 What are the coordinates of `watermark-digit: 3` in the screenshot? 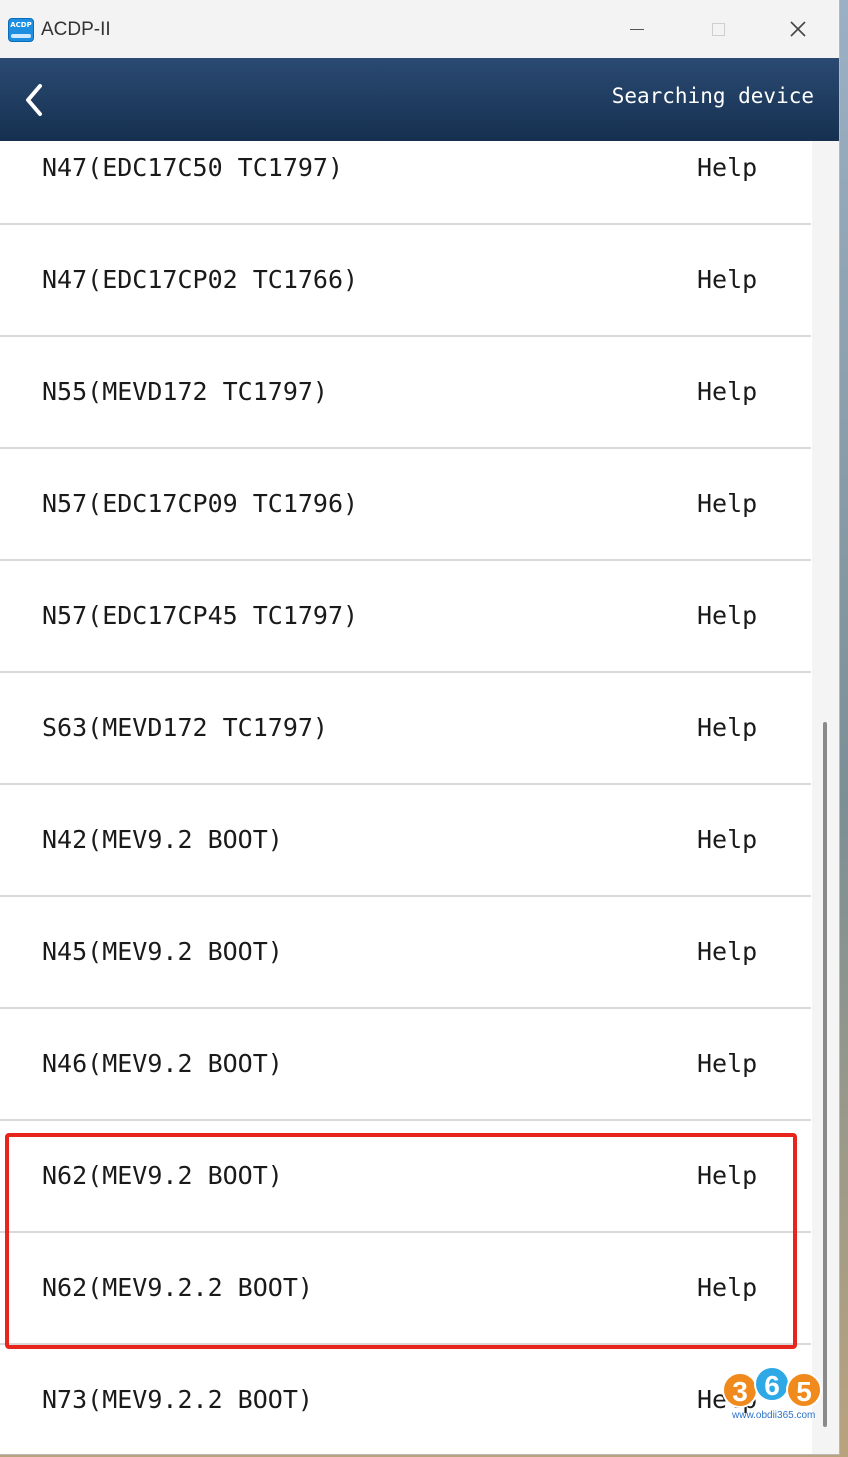 It's located at (740, 1390).